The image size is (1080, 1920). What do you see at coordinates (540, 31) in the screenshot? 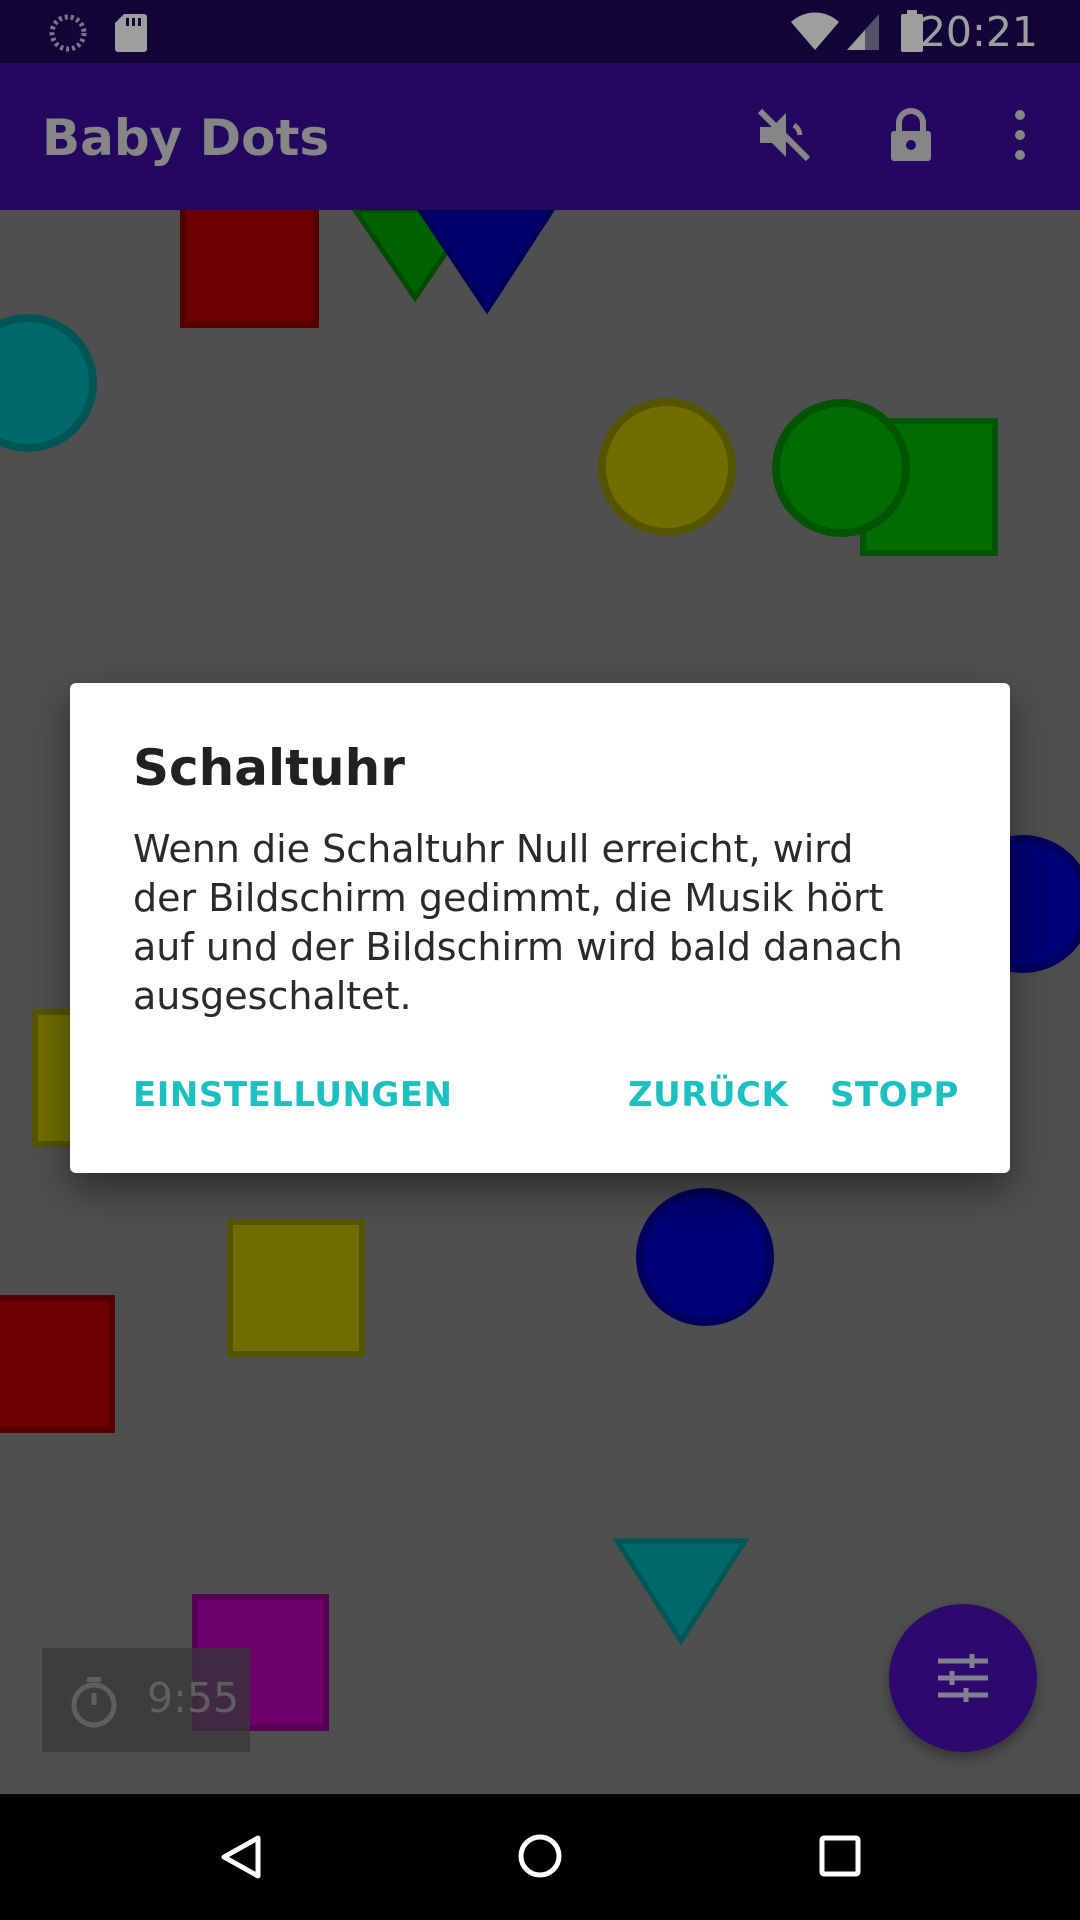
I see `status-bar: 20:21` at bounding box center [540, 31].